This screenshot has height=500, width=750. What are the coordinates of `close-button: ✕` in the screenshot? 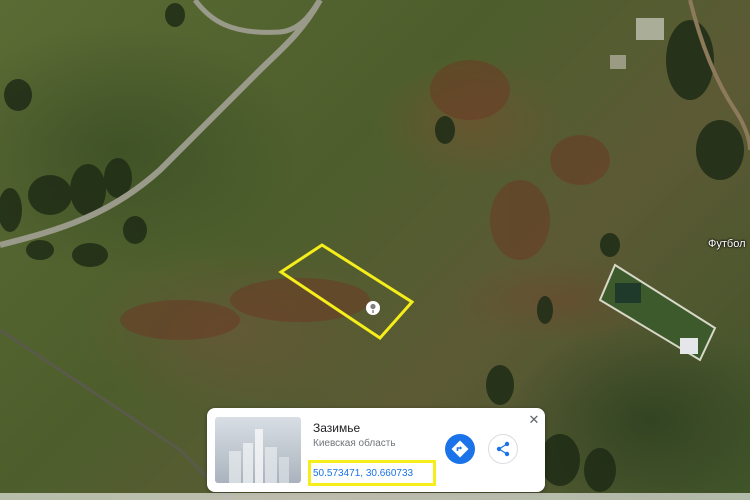 It's located at (534, 420).